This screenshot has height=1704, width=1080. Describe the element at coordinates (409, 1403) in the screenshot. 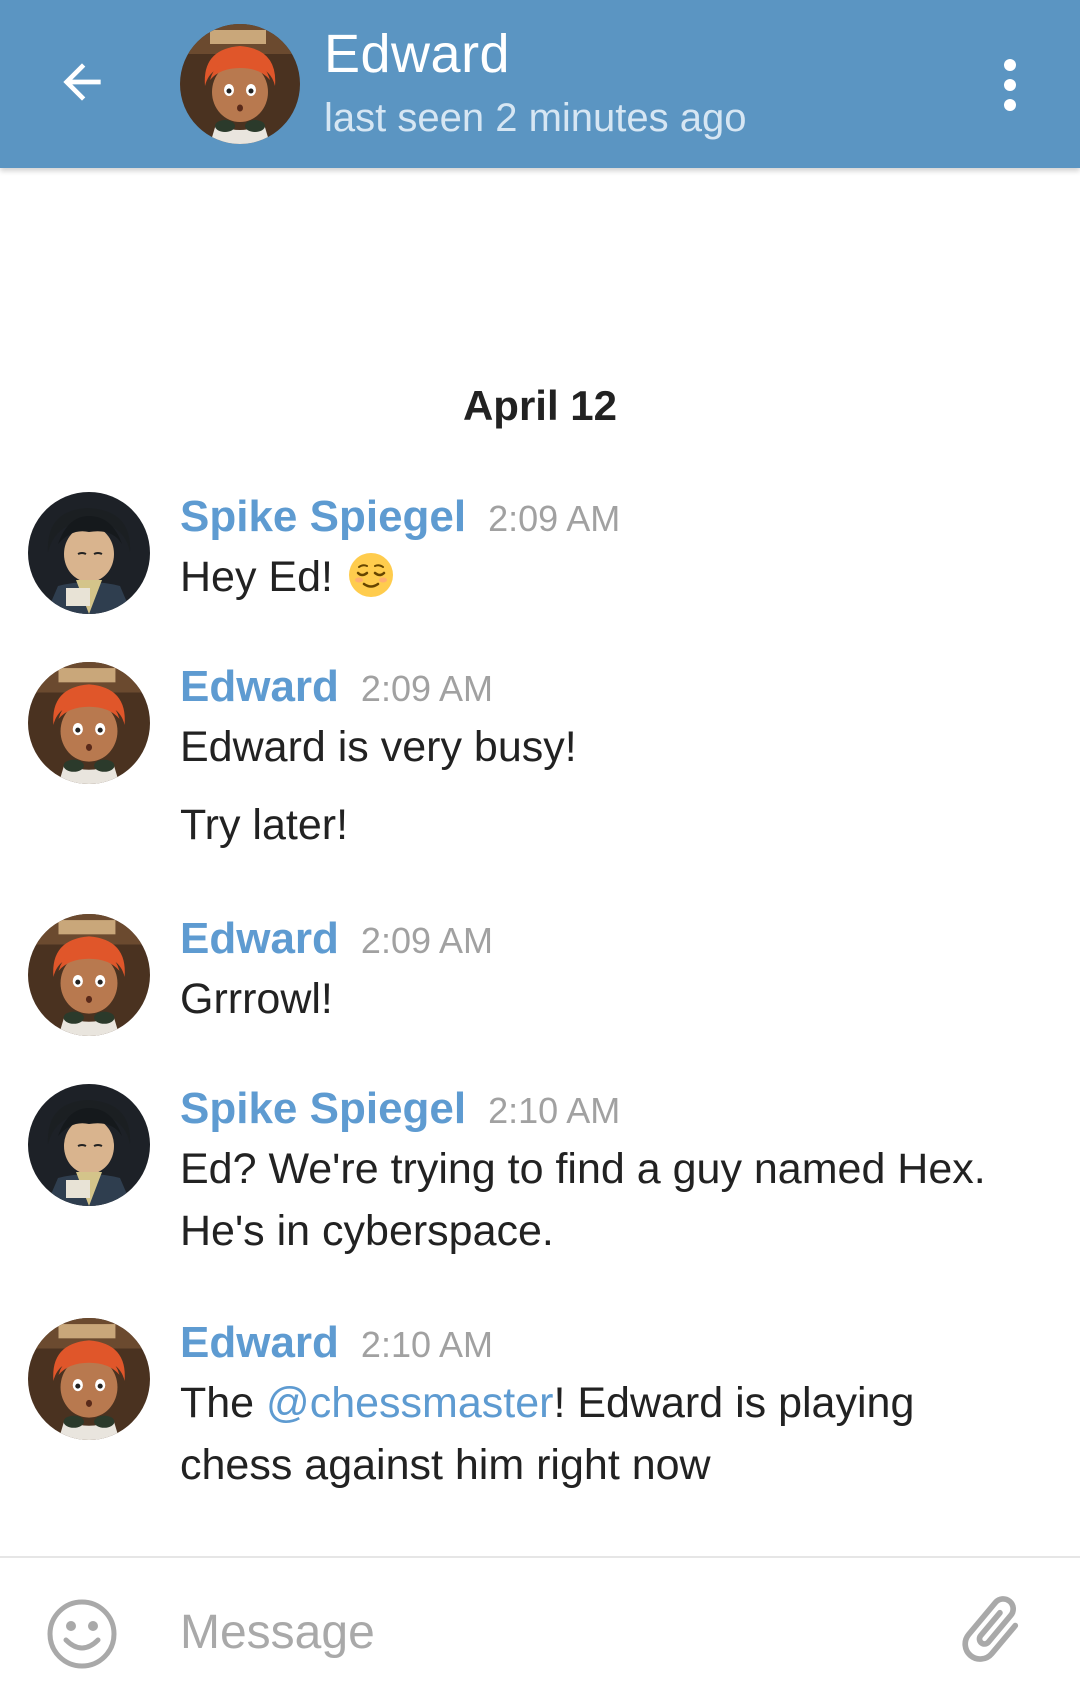

I see `mention-link: @chessmaster` at that location.